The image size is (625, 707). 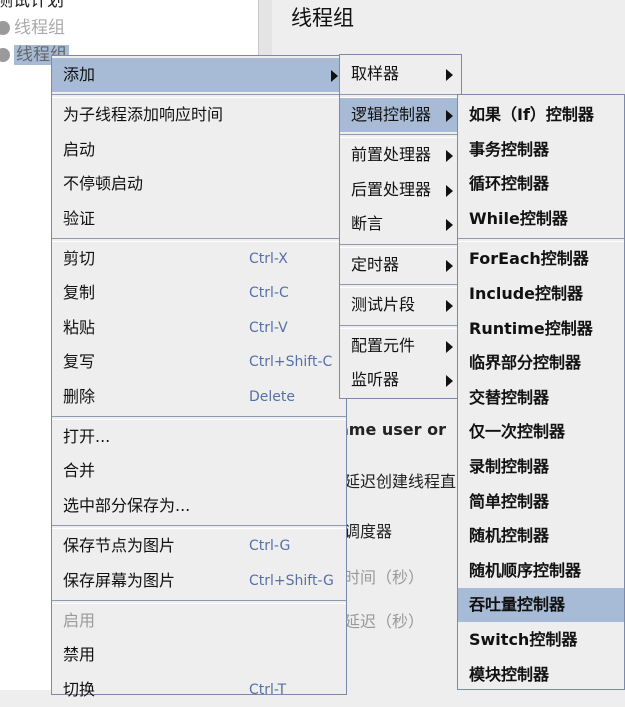 What do you see at coordinates (199, 184) in the screenshot?
I see `main-menu-item: 不停顿启动` at bounding box center [199, 184].